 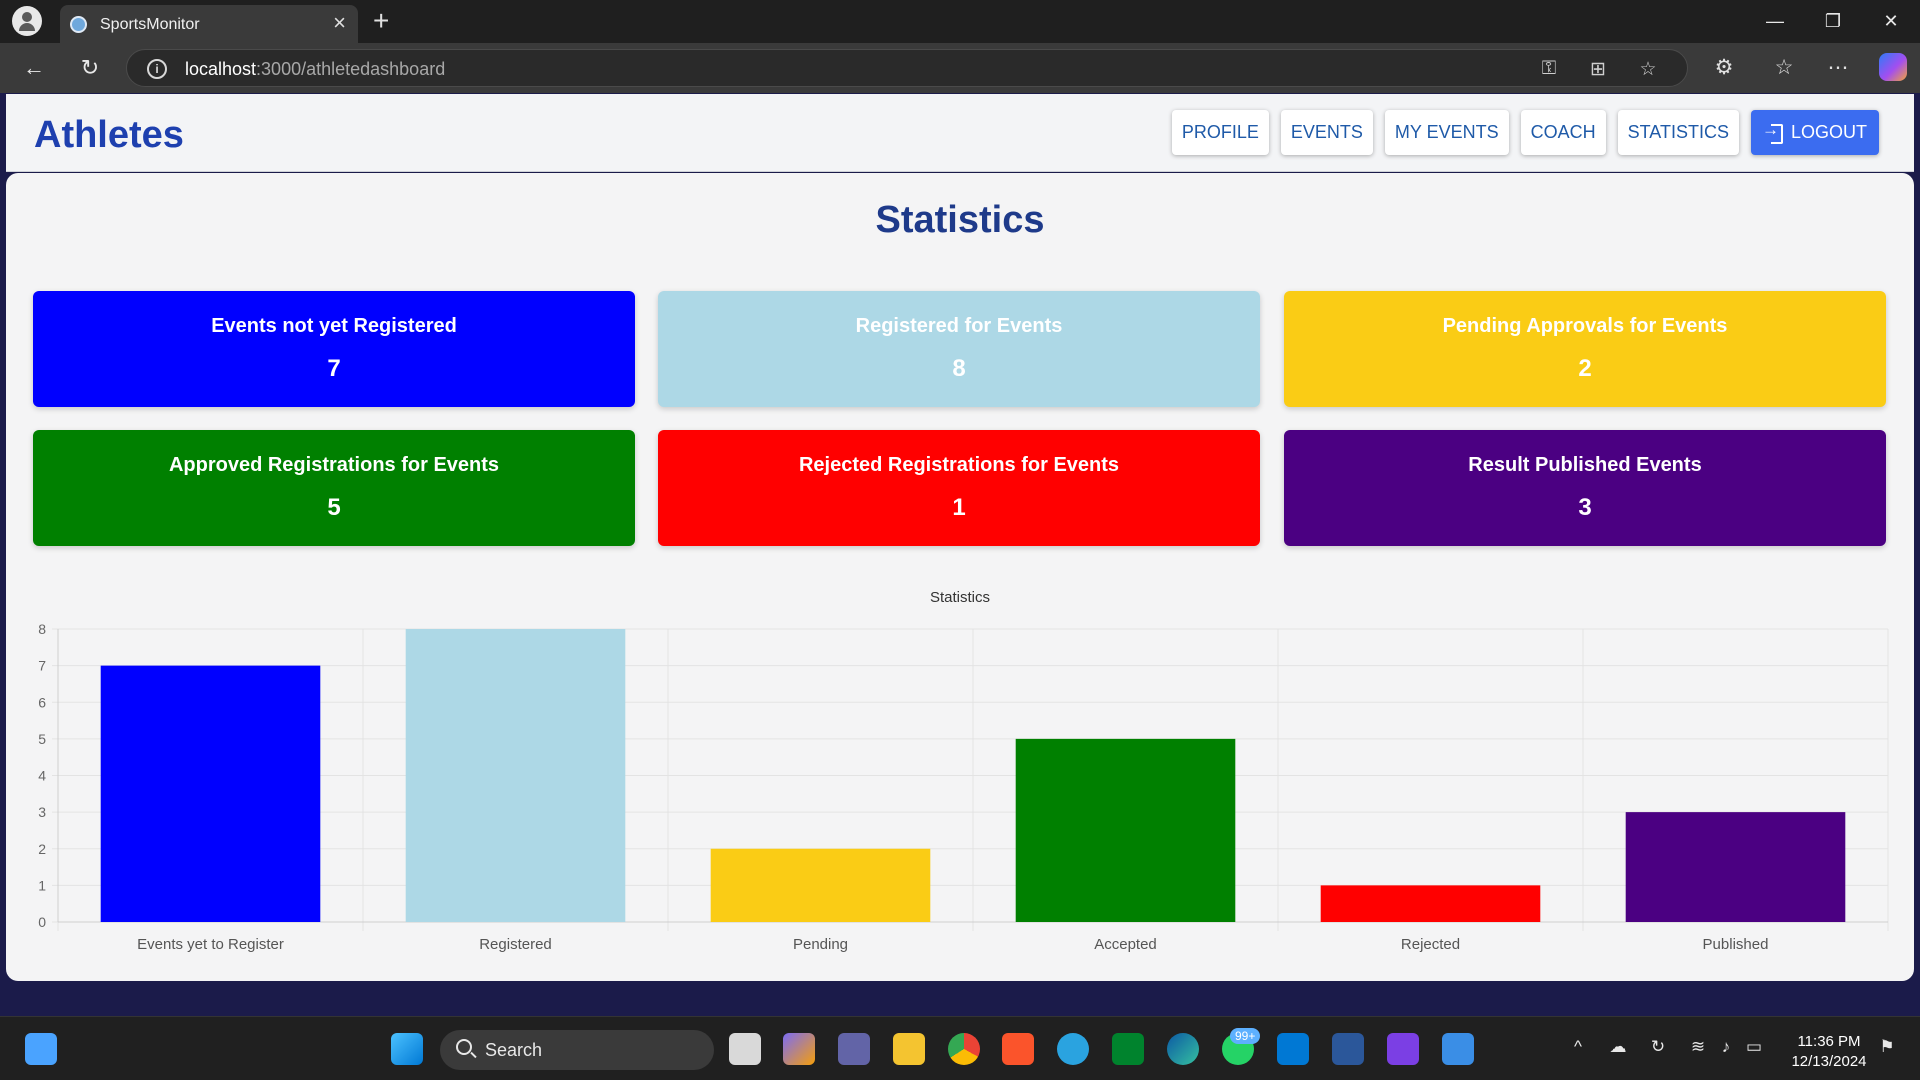 What do you see at coordinates (1585, 326) in the screenshot?
I see `stat-card-label: Pending Approvals for Events` at bounding box center [1585, 326].